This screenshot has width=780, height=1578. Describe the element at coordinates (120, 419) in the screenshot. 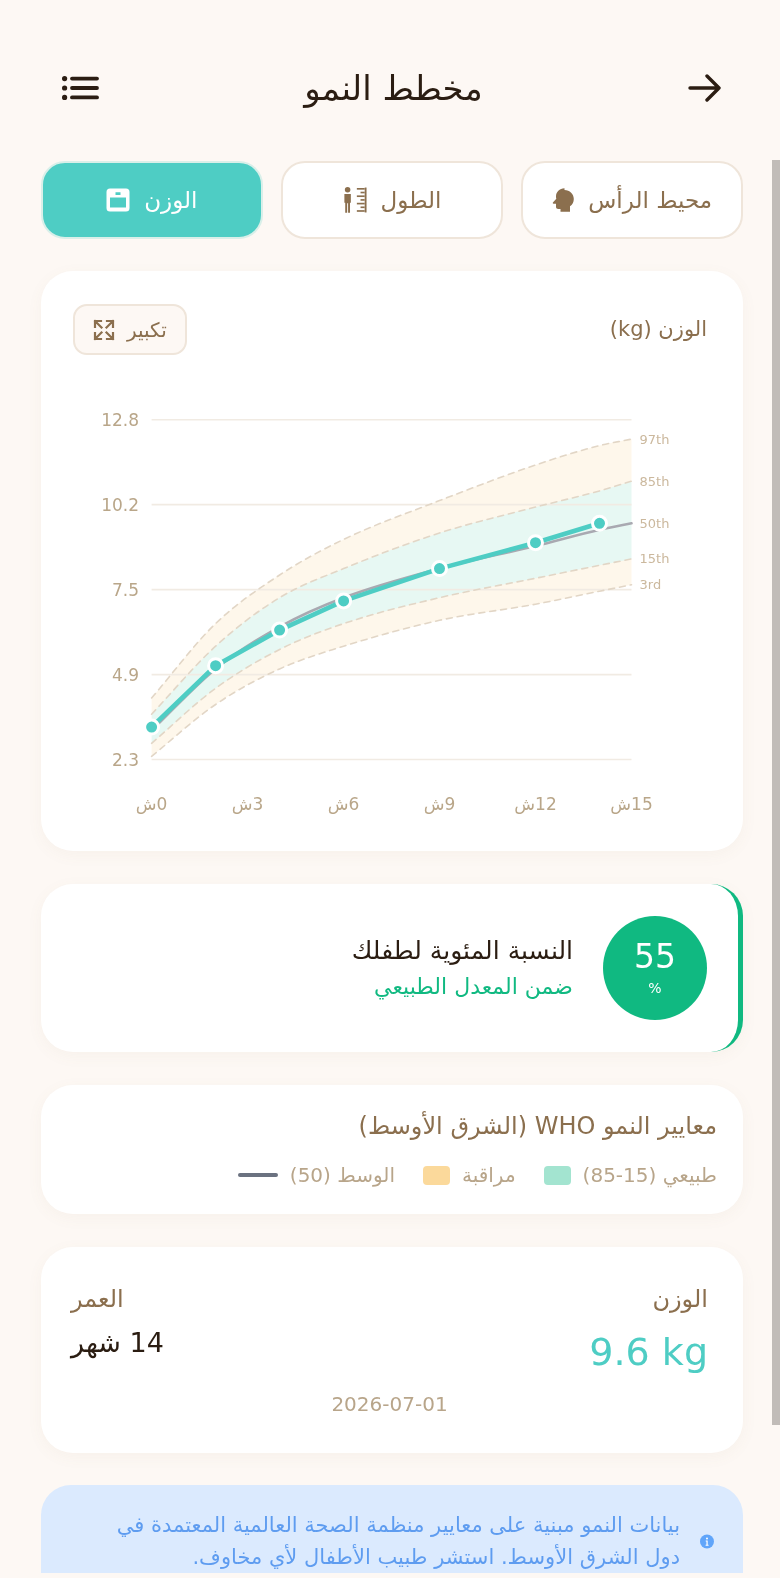

I see `y-axis-label: 12.8` at that location.